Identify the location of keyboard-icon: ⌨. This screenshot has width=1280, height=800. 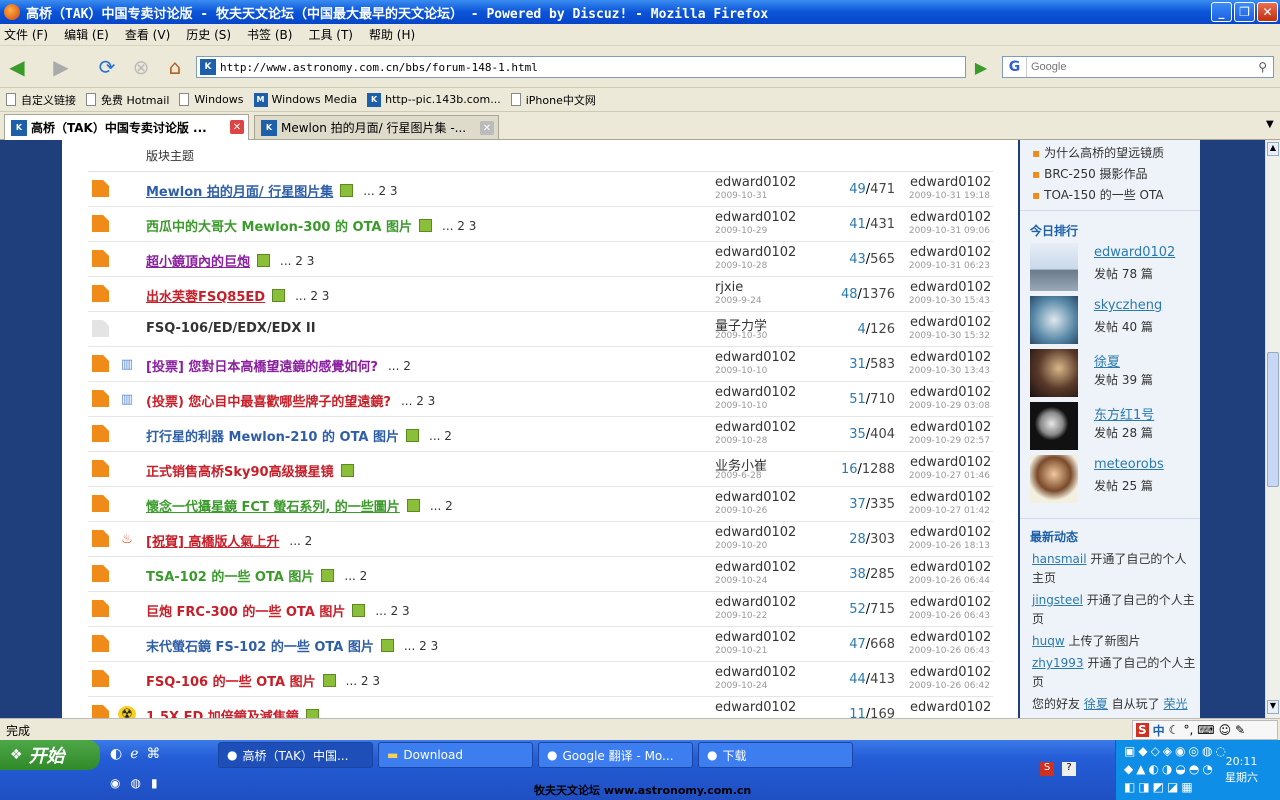
(1205, 730).